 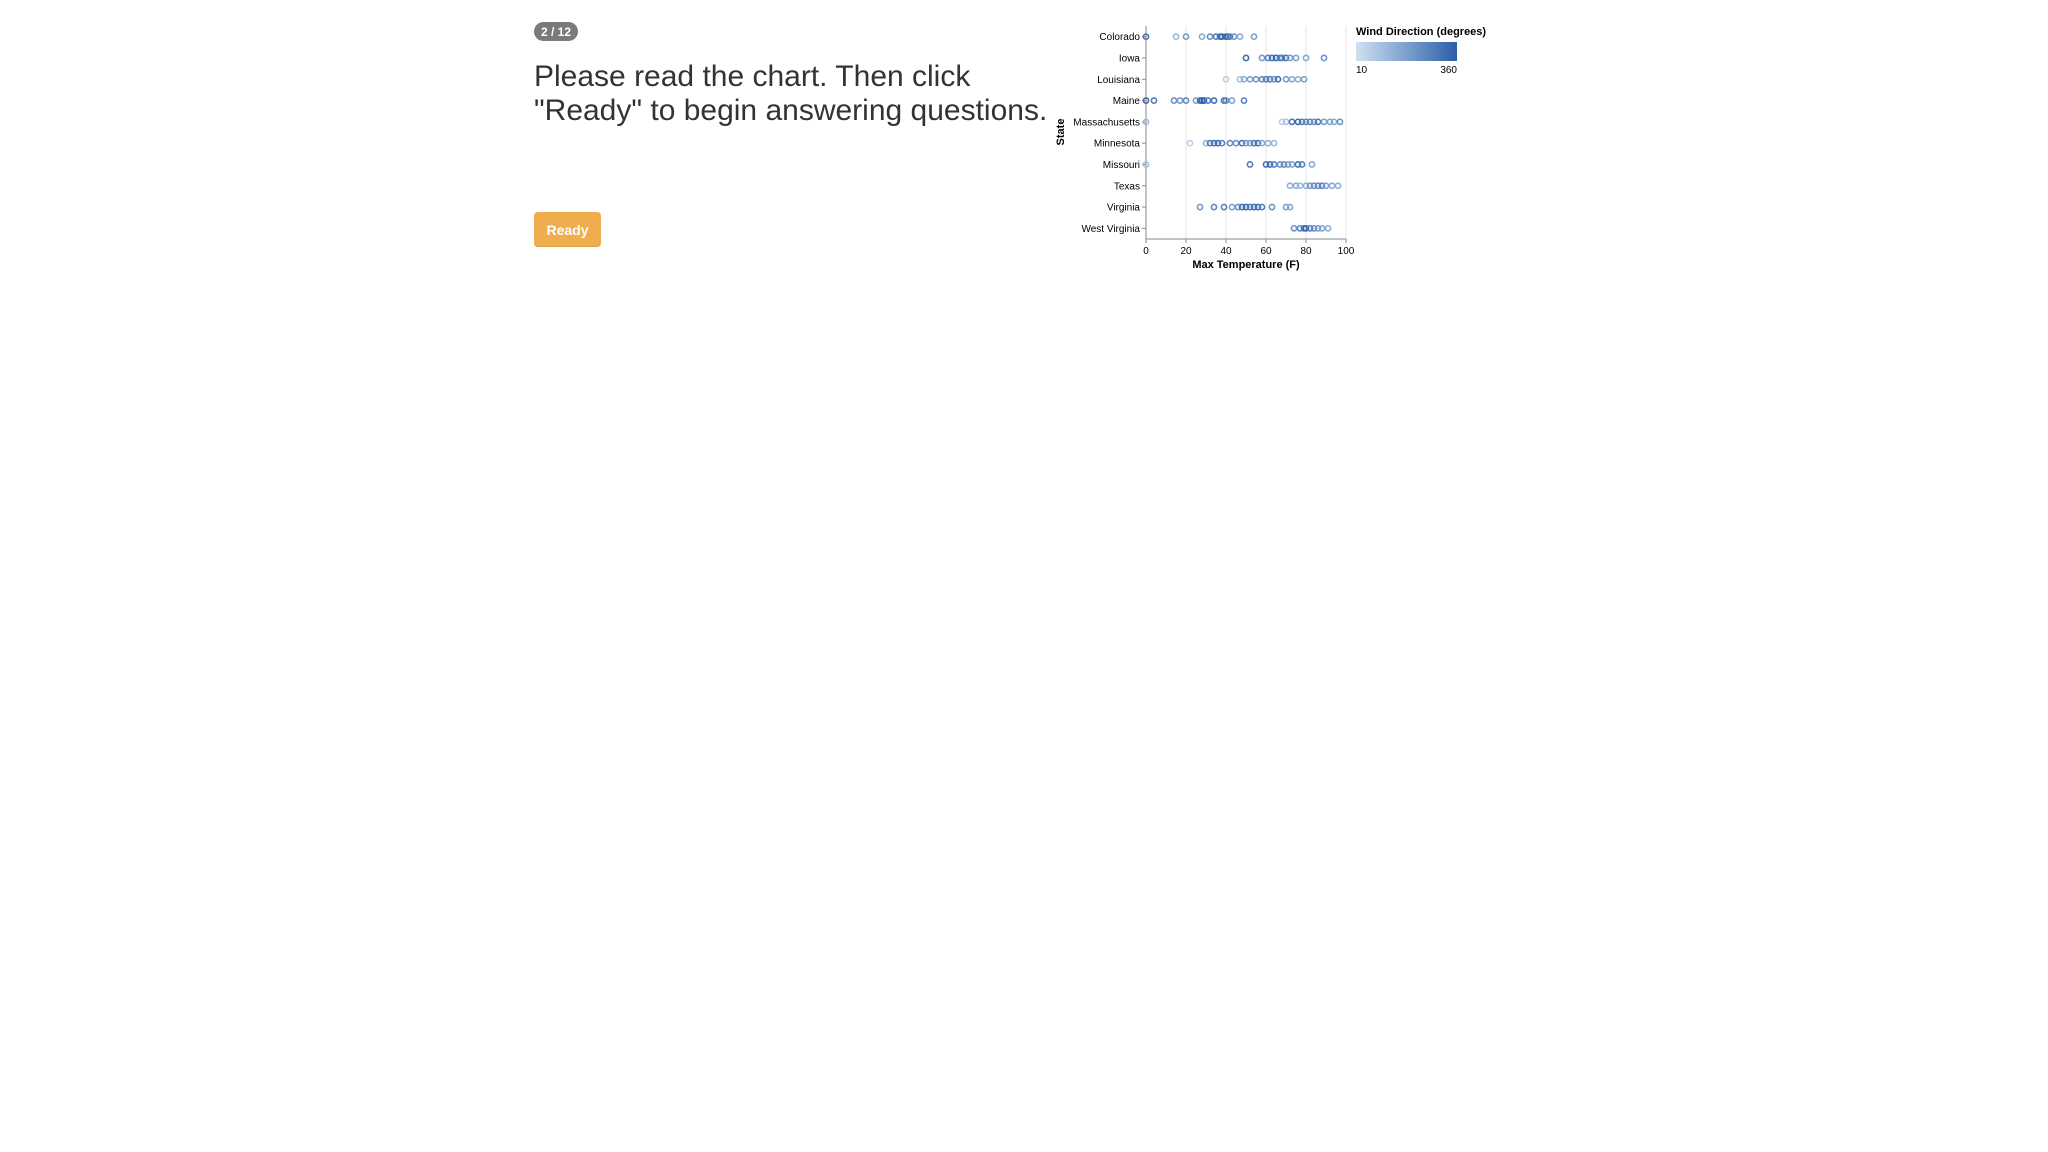 What do you see at coordinates (1146, 251) in the screenshot?
I see `x-tick-label: 0` at bounding box center [1146, 251].